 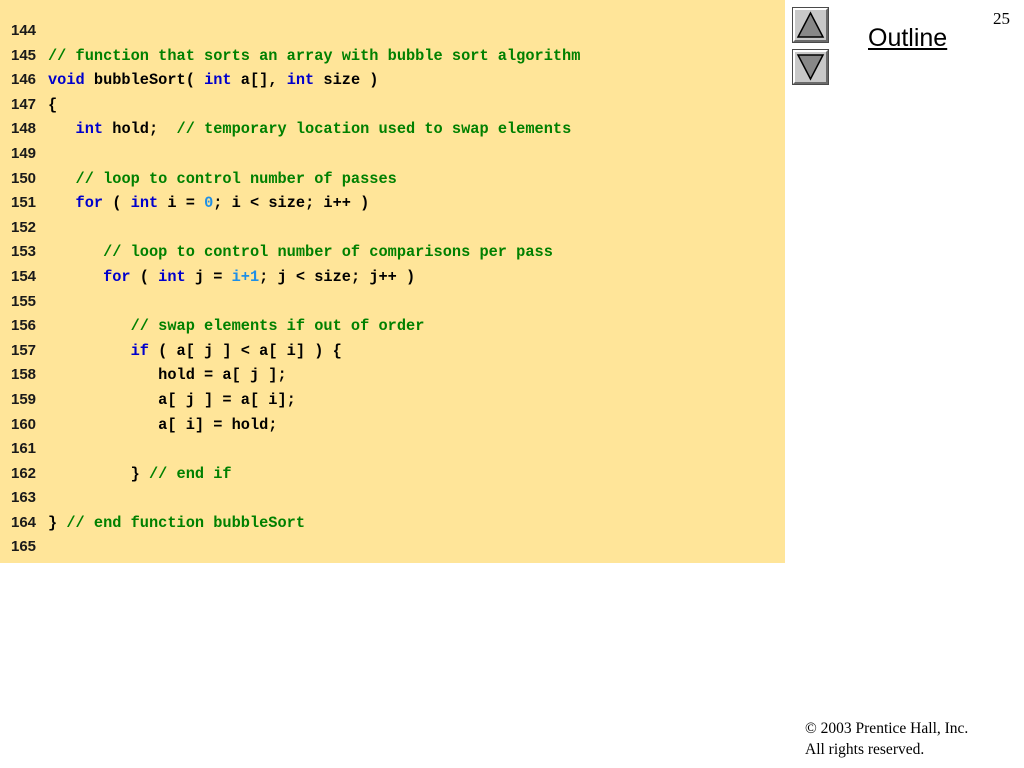 I want to click on line-number: 147, so click(x=24, y=104).